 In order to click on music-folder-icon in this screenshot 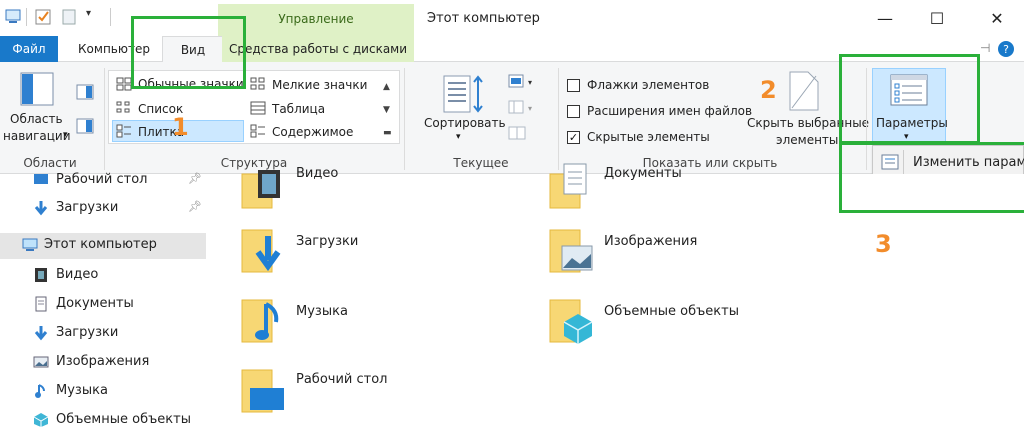, I will do `click(260, 321)`.